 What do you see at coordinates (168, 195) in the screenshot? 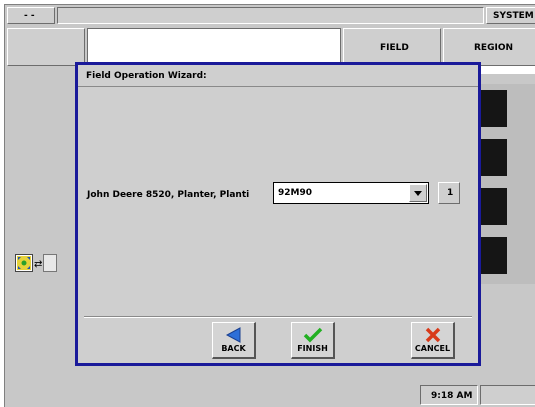
I see `equipment-label: John Deere 8520, Planter, Planti` at bounding box center [168, 195].